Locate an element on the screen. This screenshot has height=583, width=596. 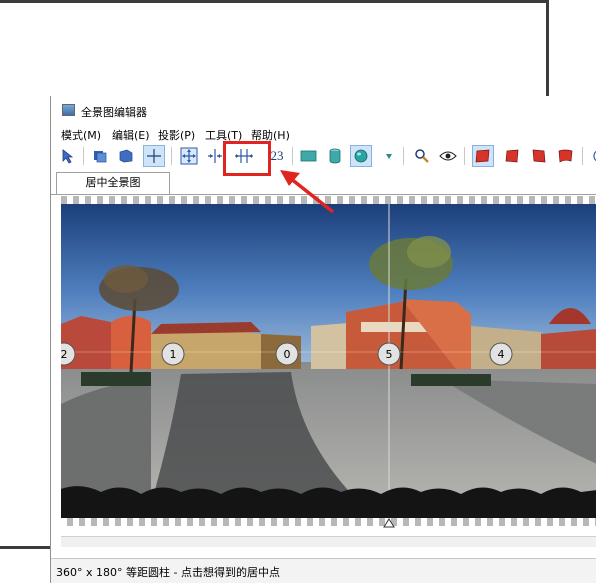
number-button-label: 23 is located at coordinates (277, 155).